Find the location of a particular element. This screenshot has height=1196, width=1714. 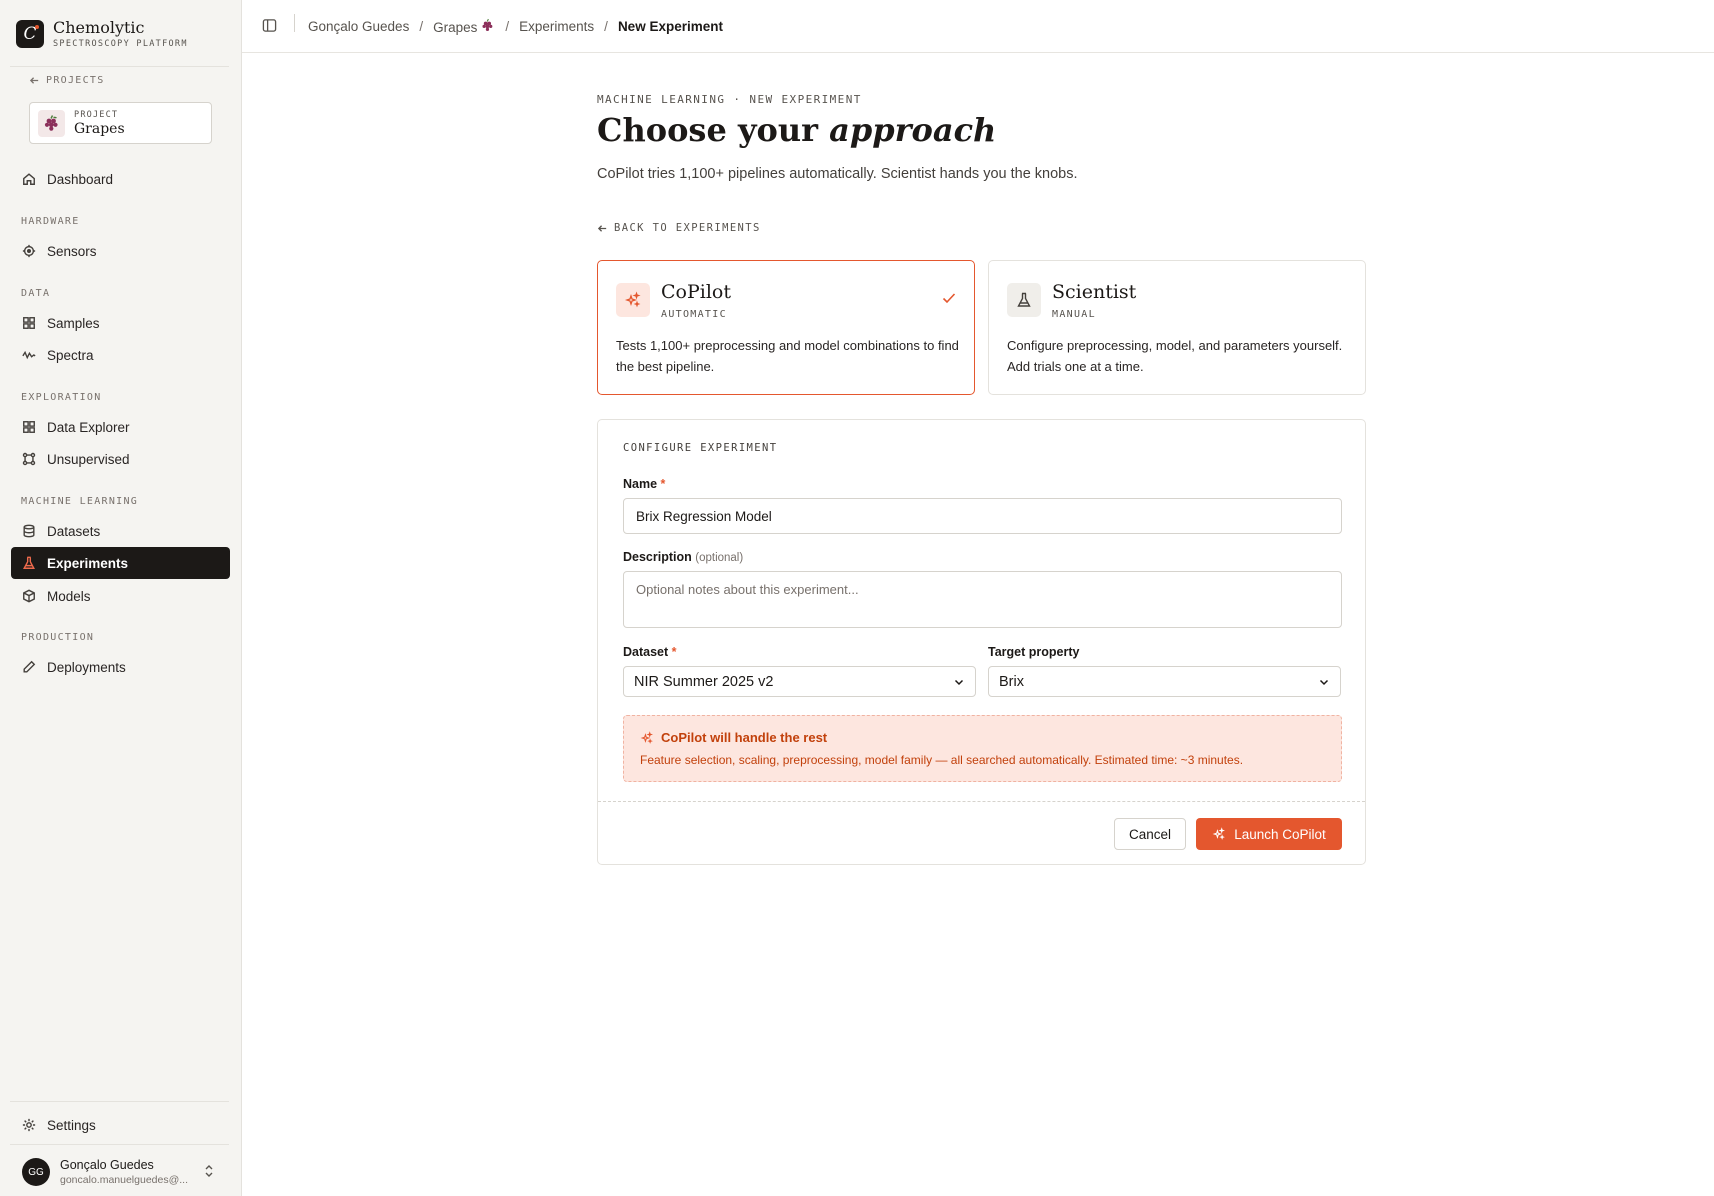

avatar: GG is located at coordinates (36, 1172).